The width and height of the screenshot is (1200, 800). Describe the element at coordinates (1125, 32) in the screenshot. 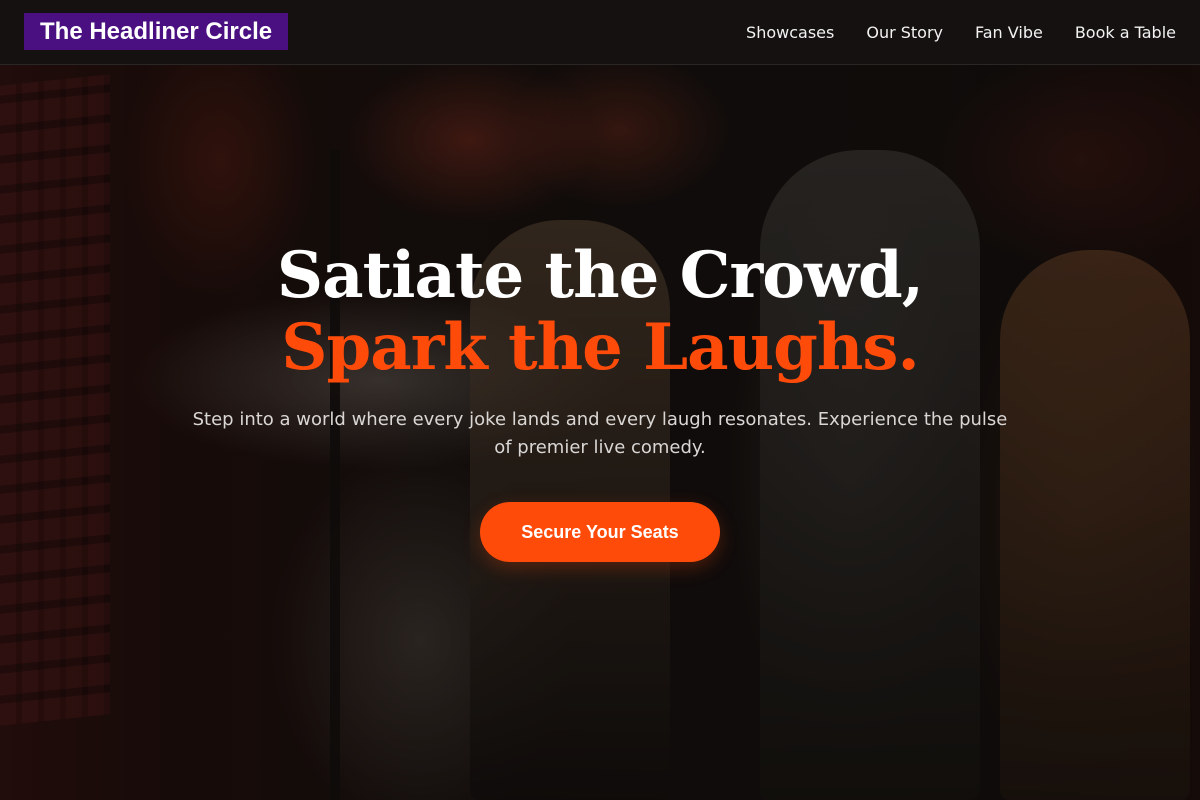

I see `nav-link-book-a-table: Book a Table` at that location.